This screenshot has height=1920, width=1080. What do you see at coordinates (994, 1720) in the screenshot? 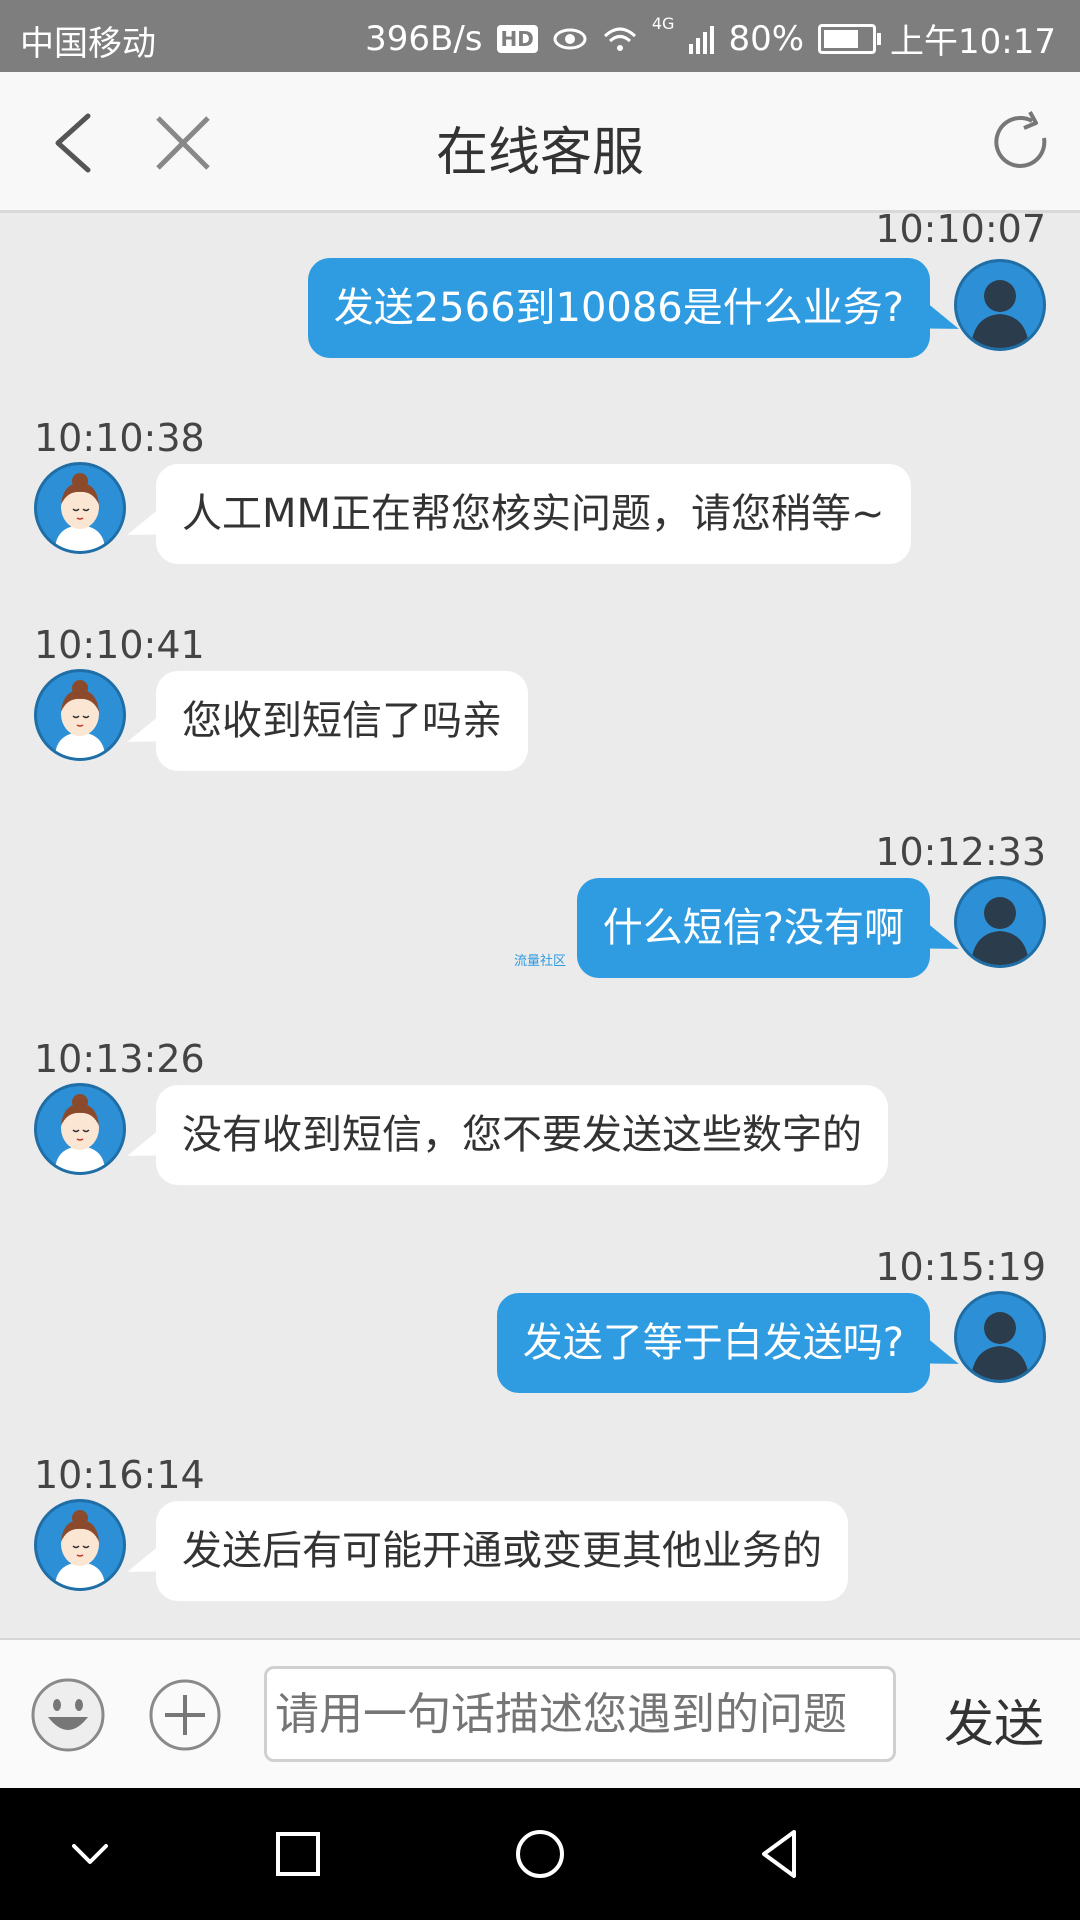
I see `send-button: 发送` at bounding box center [994, 1720].